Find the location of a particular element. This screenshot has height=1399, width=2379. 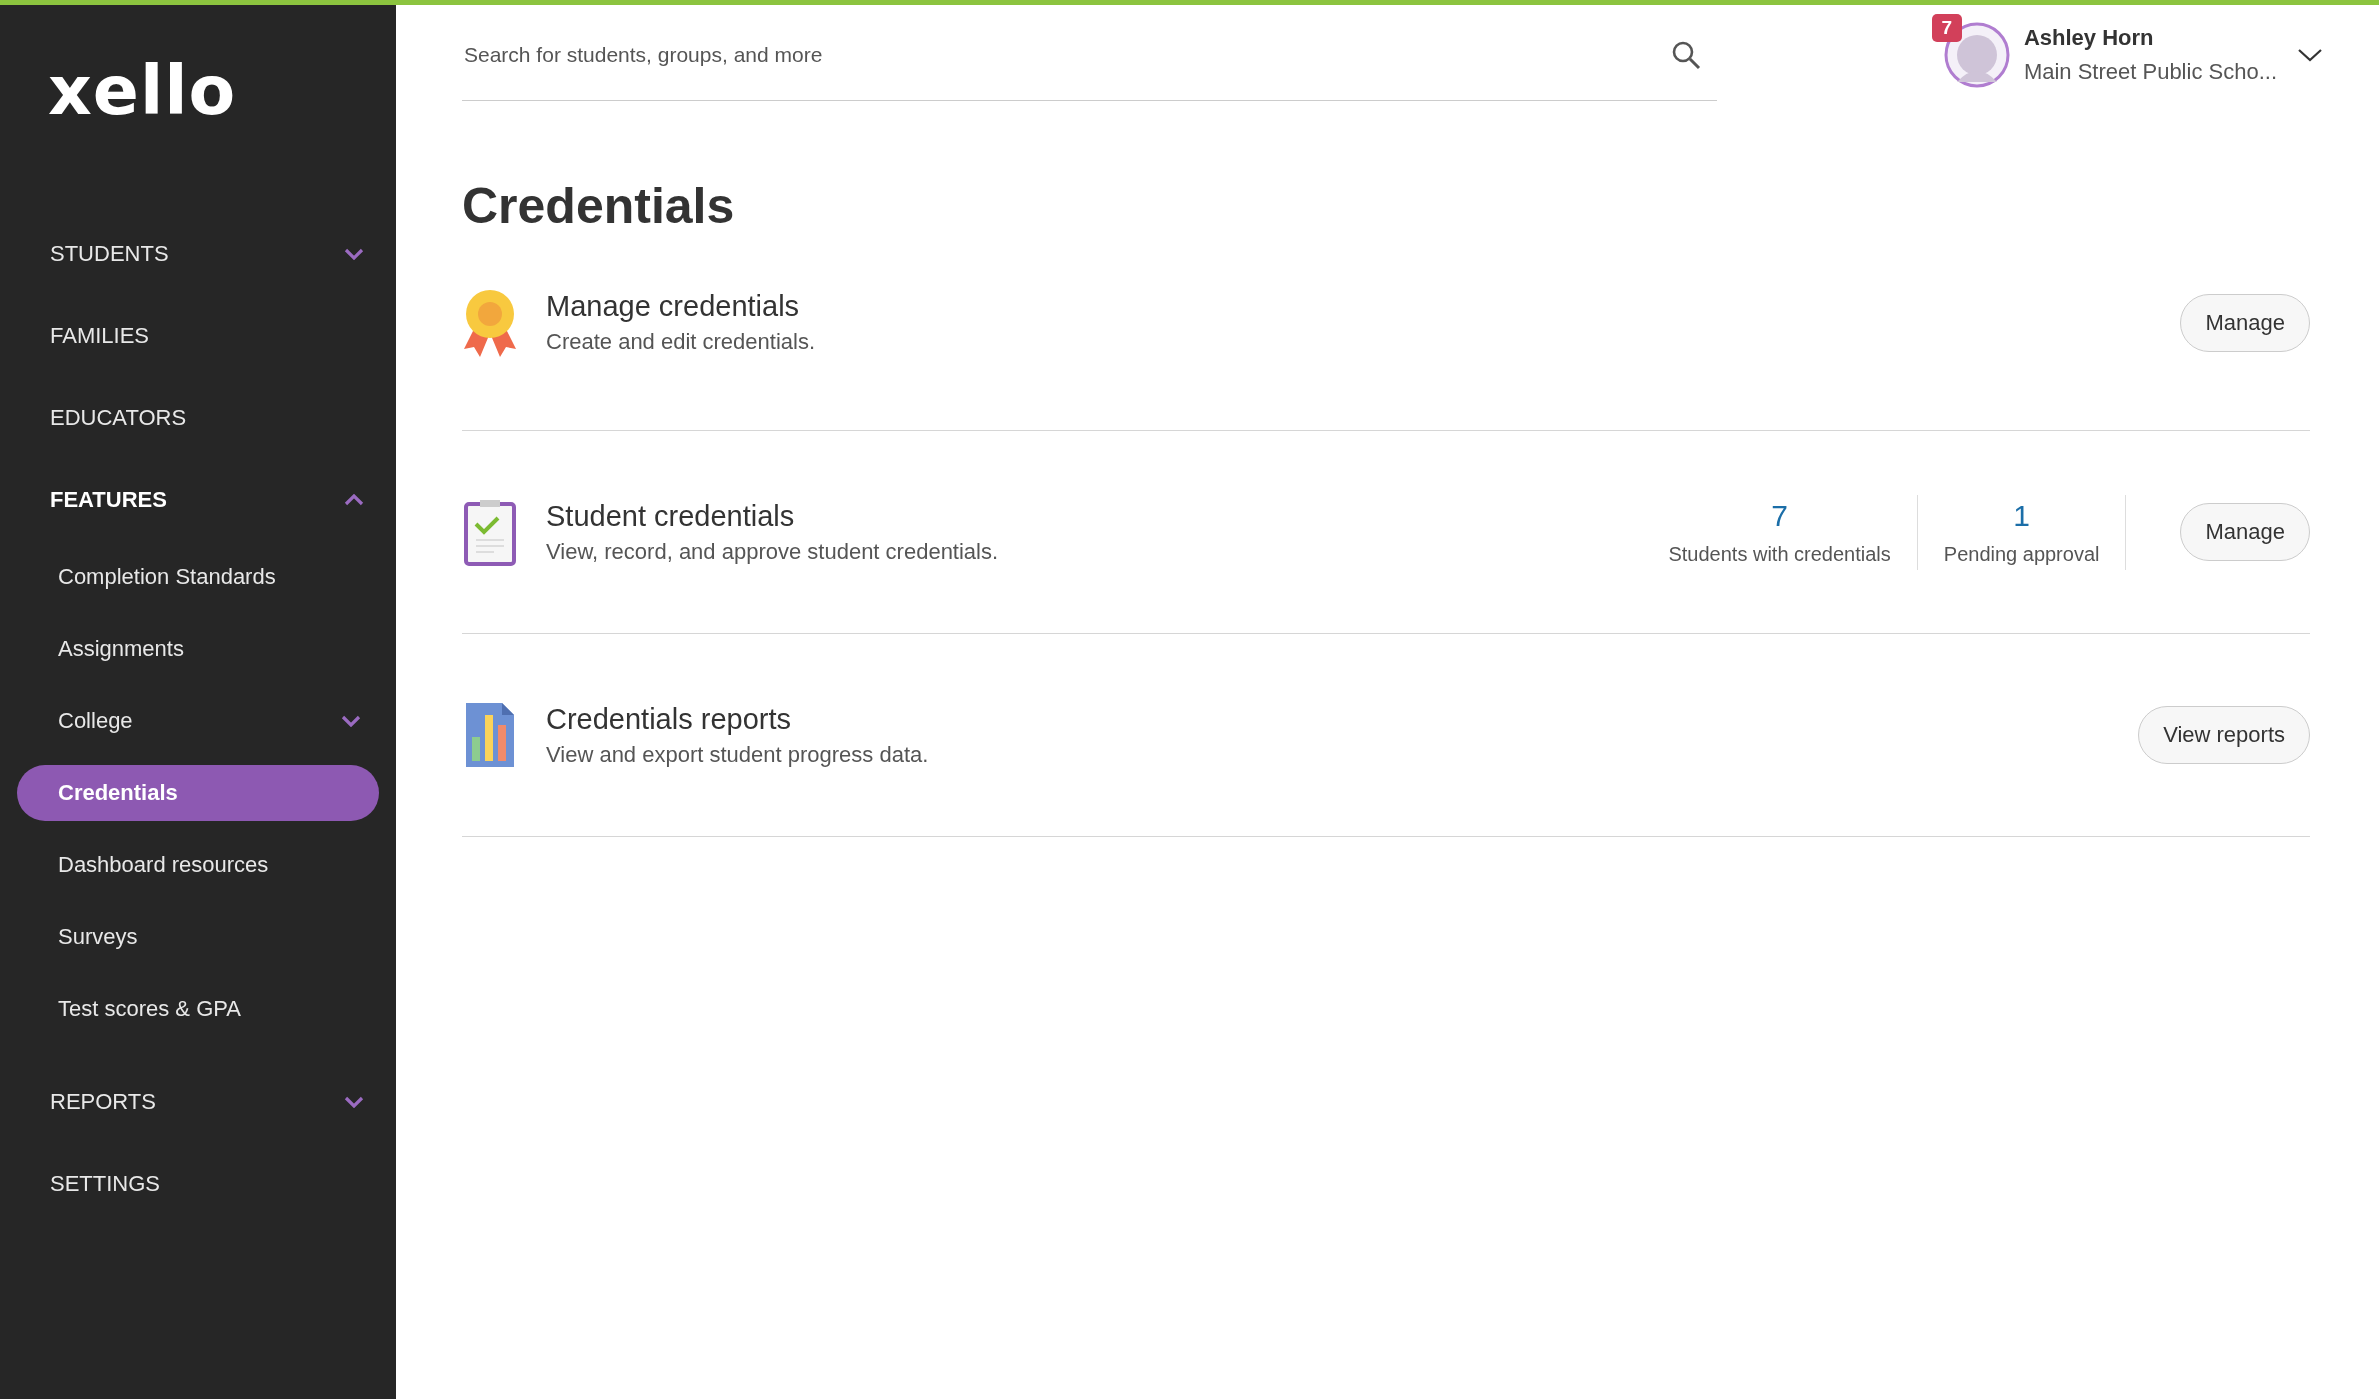

nav-section: REPORTS is located at coordinates (198, 1102).